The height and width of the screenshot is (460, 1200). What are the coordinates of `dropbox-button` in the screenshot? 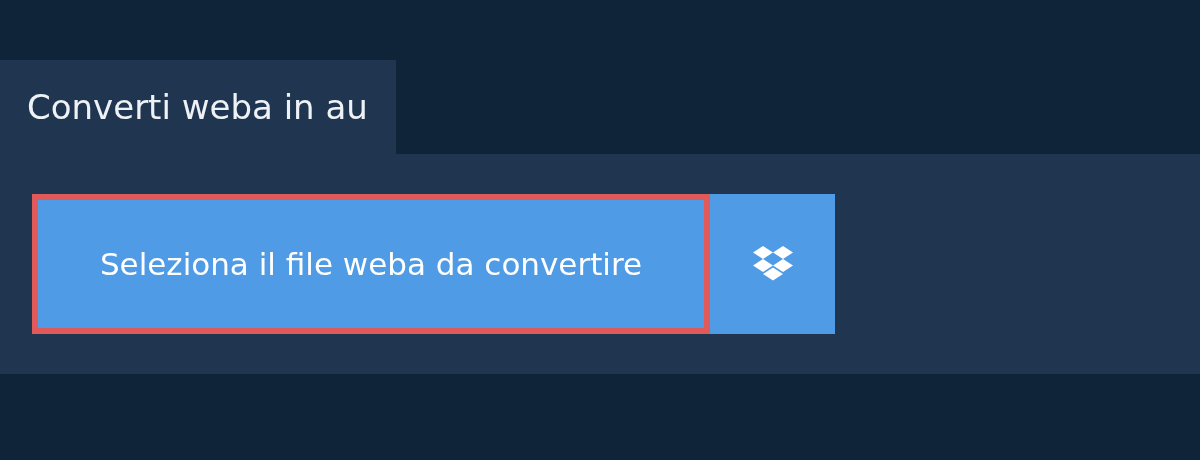 It's located at (772, 264).